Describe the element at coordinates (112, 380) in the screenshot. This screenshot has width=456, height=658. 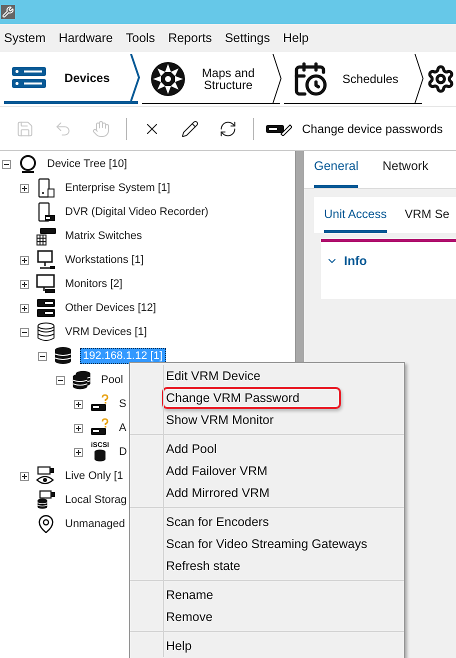
I see `tree-item: Pool` at that location.